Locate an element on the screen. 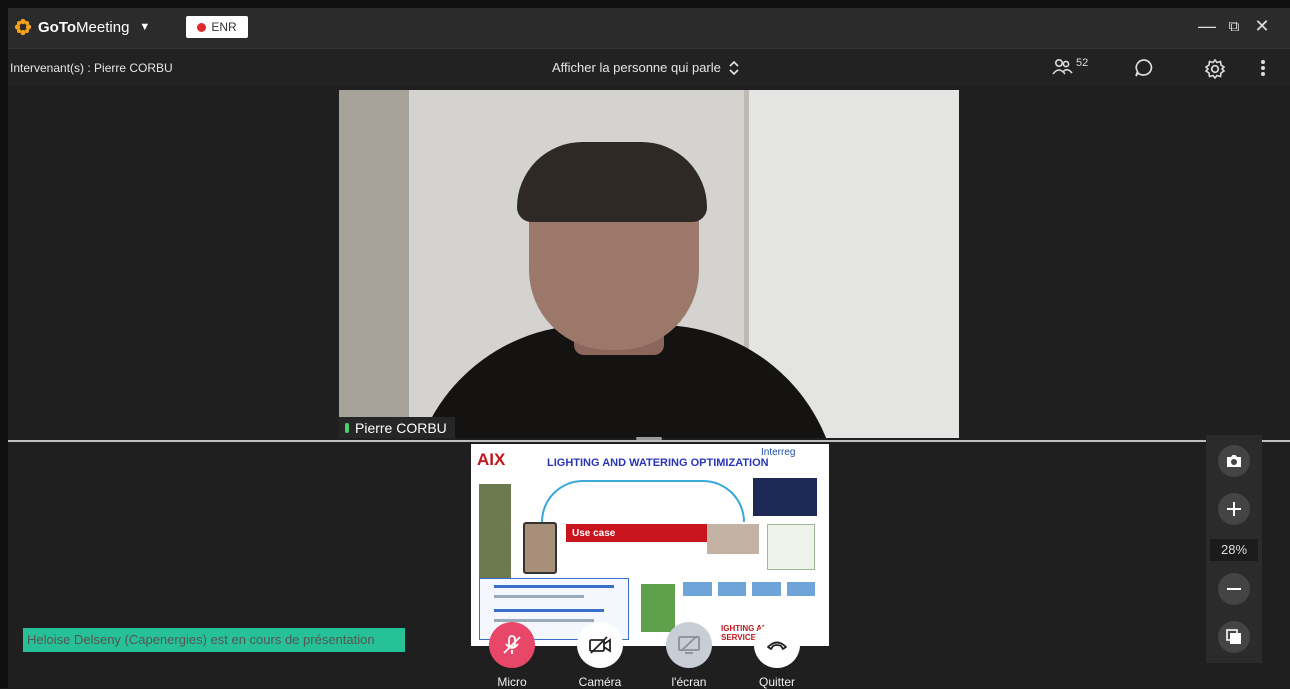 The height and width of the screenshot is (689, 1290). hang-up-icon is located at coordinates (777, 645).